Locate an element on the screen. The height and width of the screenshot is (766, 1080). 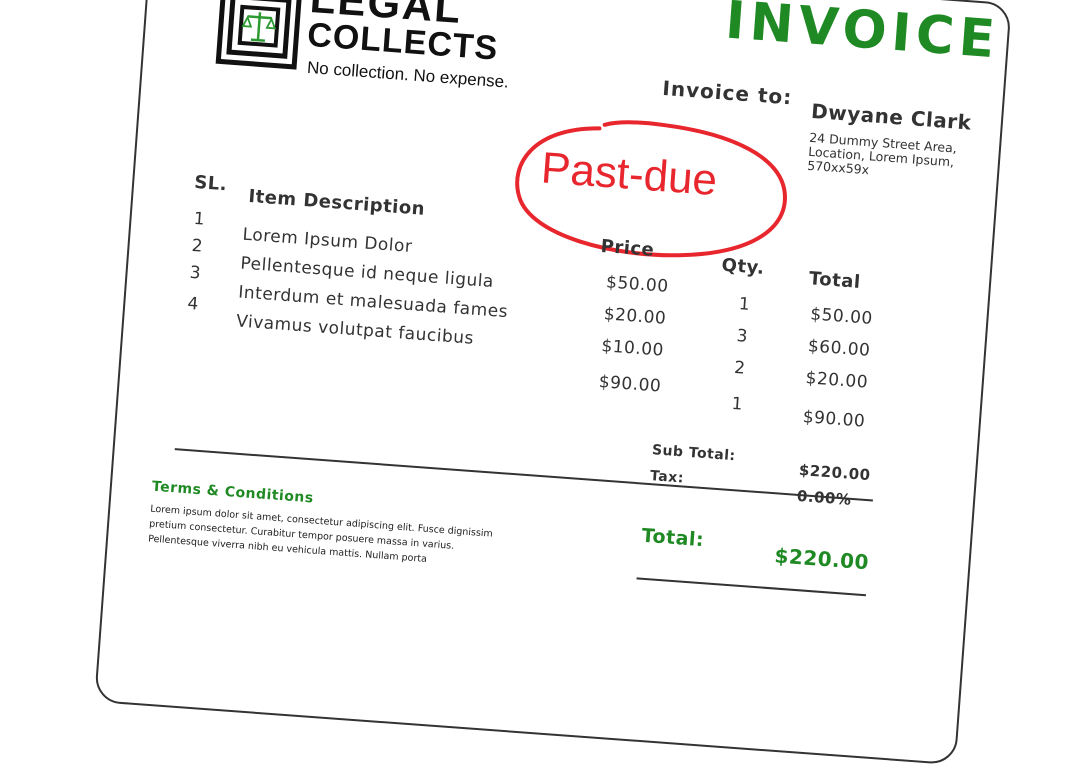
scales-of-justice-logo-icon is located at coordinates (259, 35).